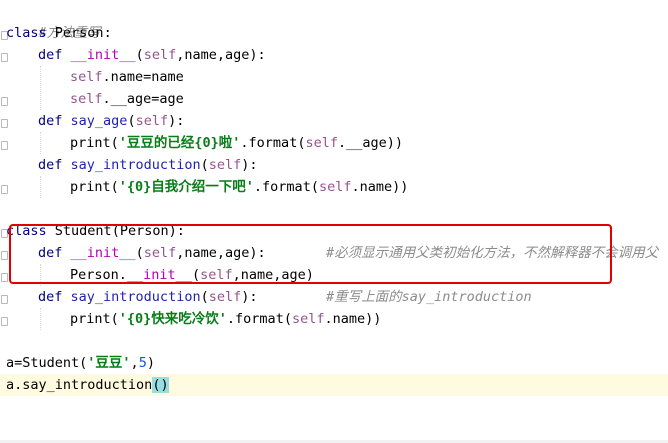 Image resolution: width=668 pixels, height=443 pixels. Describe the element at coordinates (79, 33) in the screenshot. I see `class-name: Person` at that location.